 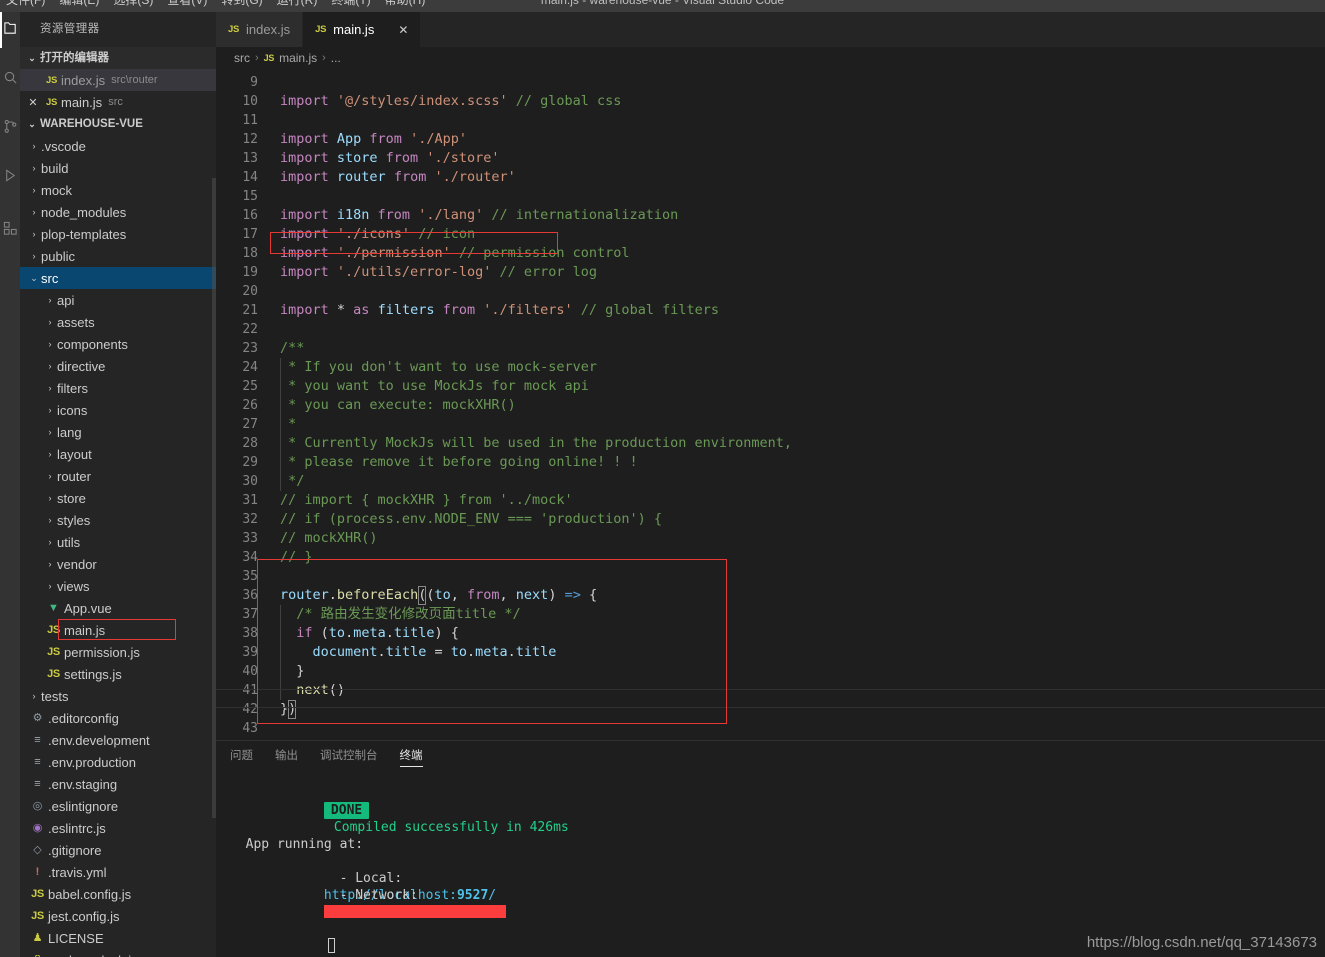 What do you see at coordinates (241, 756) in the screenshot?
I see `panel-tab-problems: 问题` at bounding box center [241, 756].